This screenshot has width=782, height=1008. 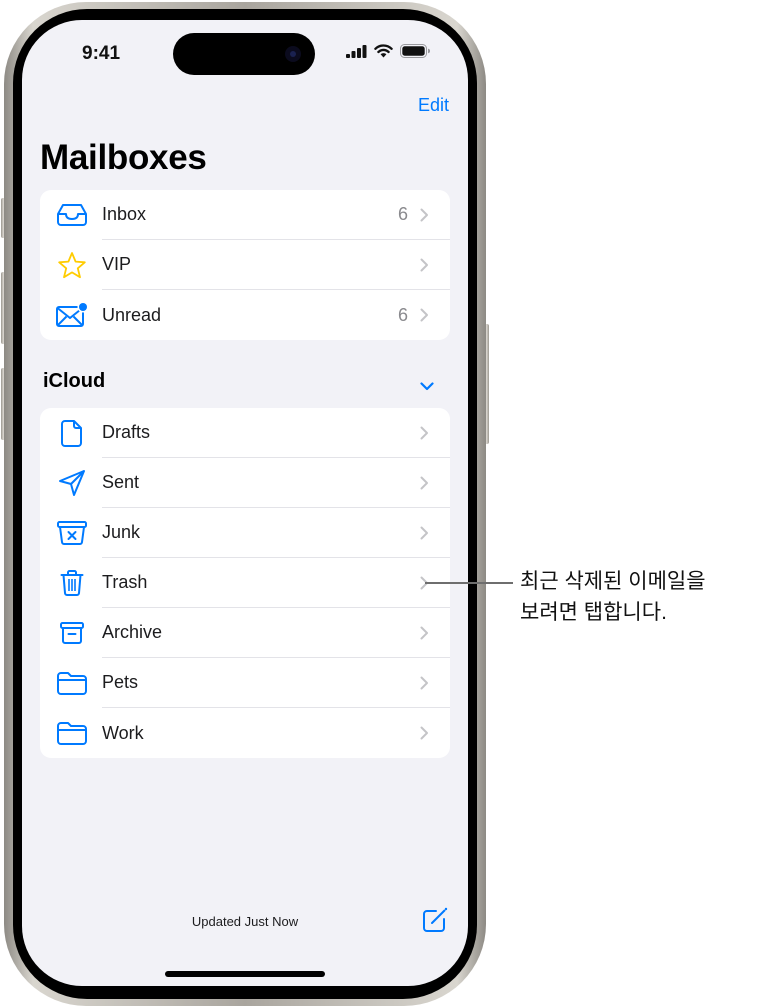 I want to click on edit-button: Edit, so click(x=433, y=105).